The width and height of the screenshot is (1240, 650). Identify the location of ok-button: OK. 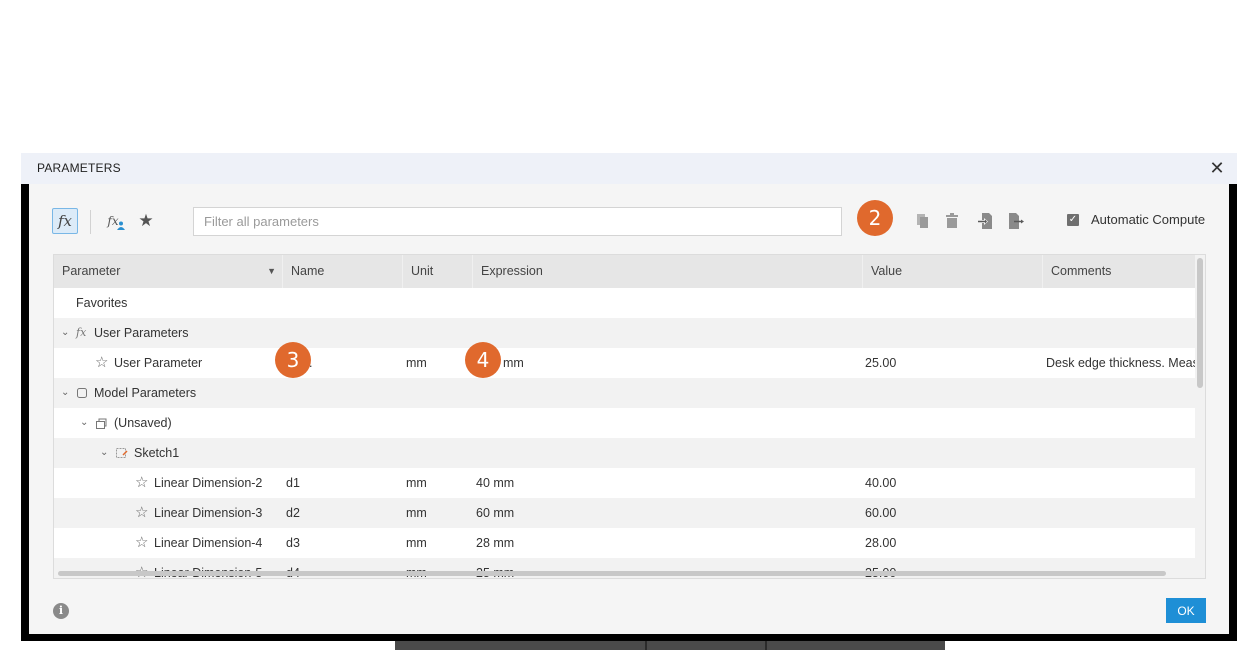
(1186, 610).